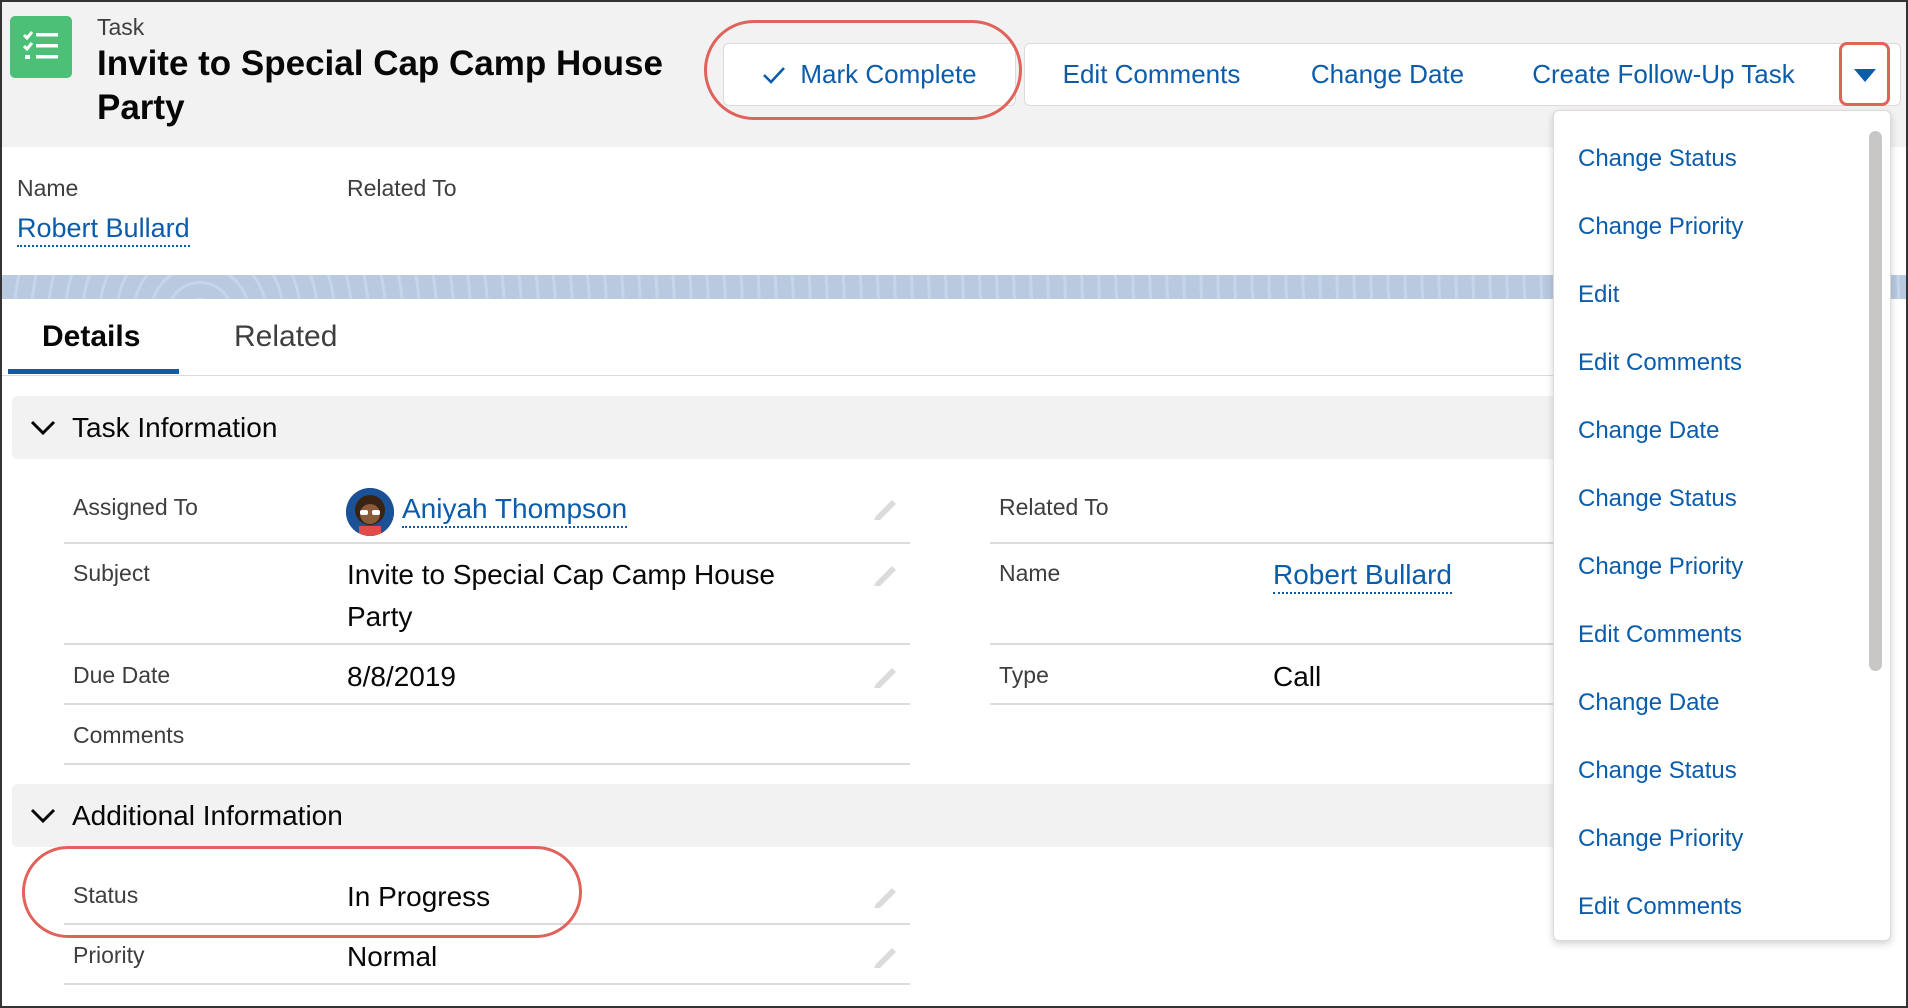 The height and width of the screenshot is (1008, 1908). I want to click on priority-value: Normal, so click(392, 956).